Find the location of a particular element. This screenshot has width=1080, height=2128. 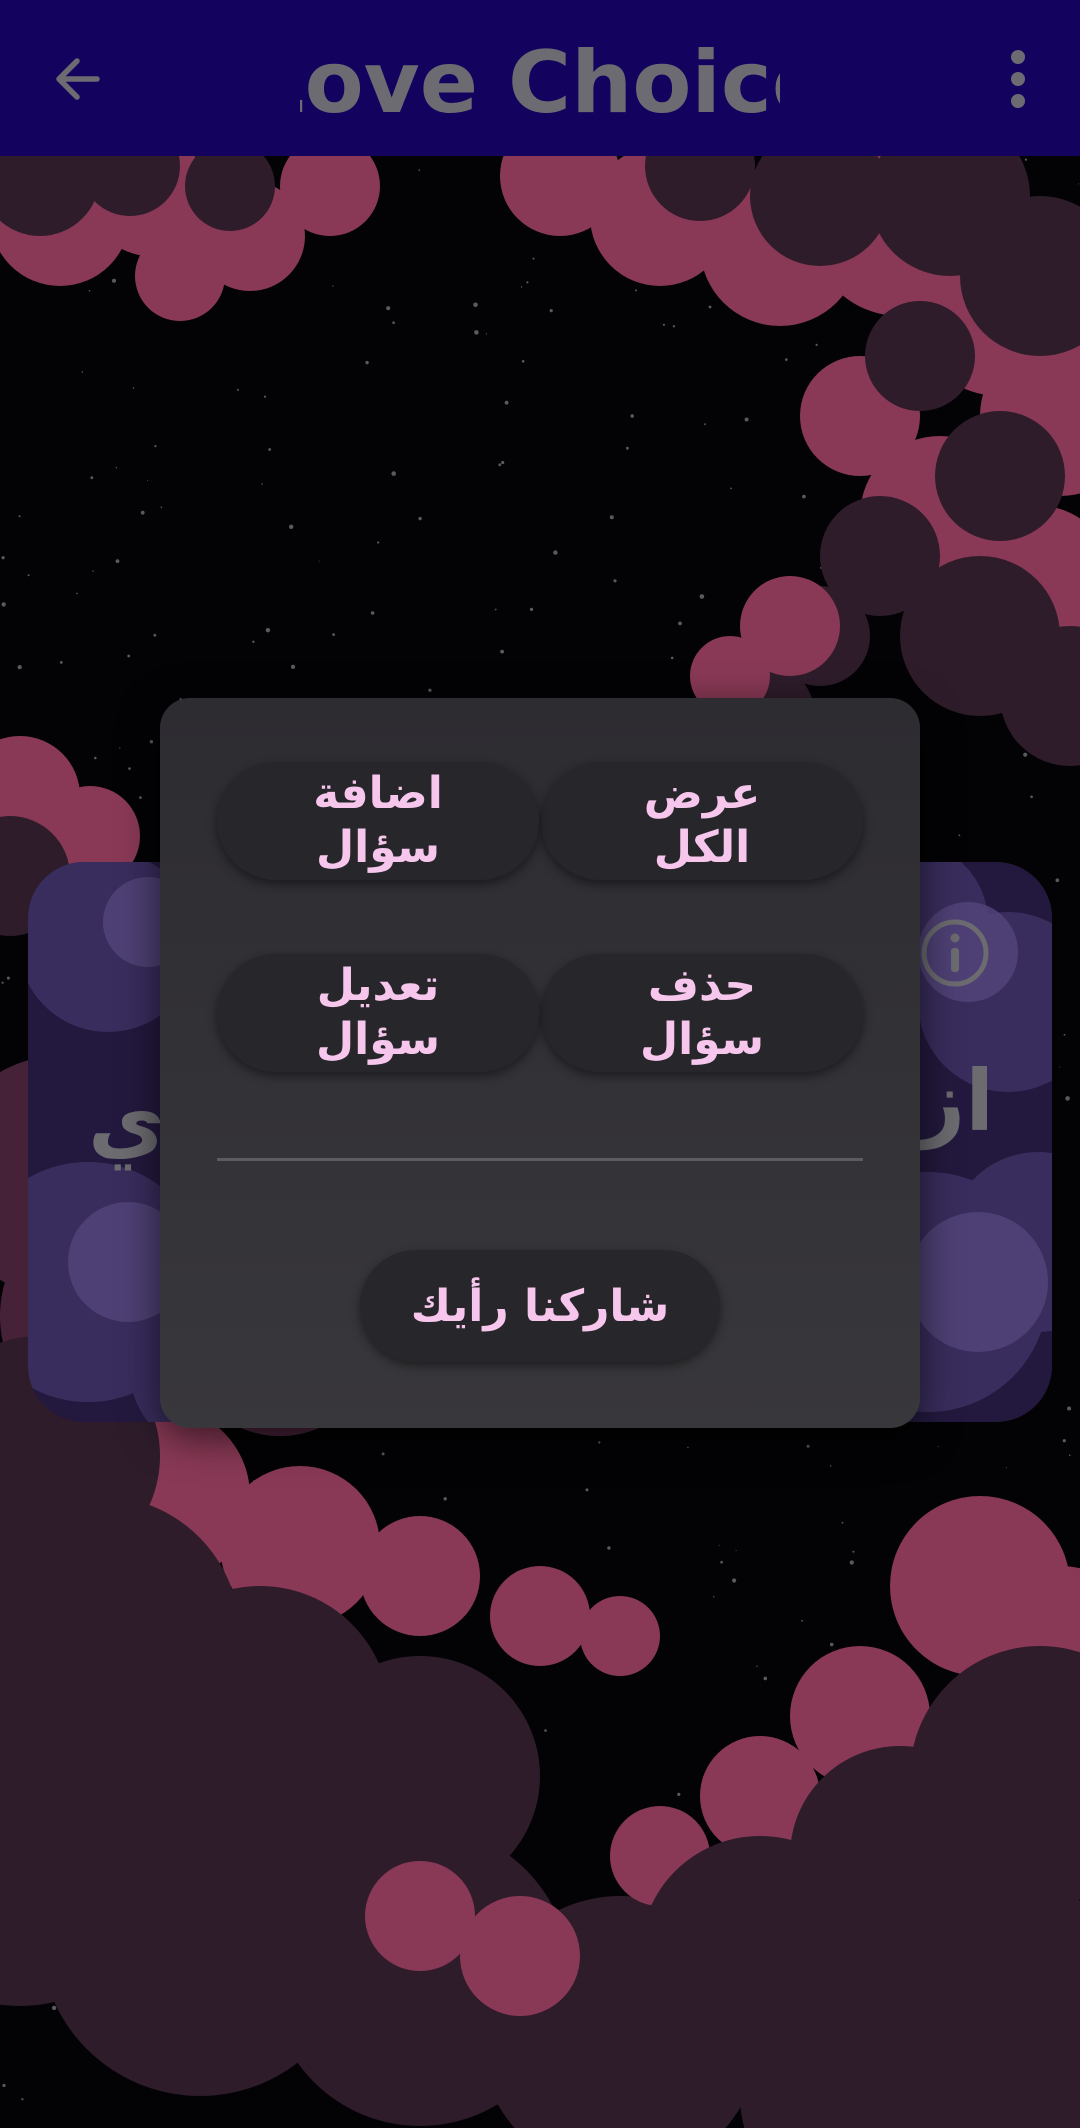

share-feedback-button: شاركنا رأيك is located at coordinates (540, 1306).